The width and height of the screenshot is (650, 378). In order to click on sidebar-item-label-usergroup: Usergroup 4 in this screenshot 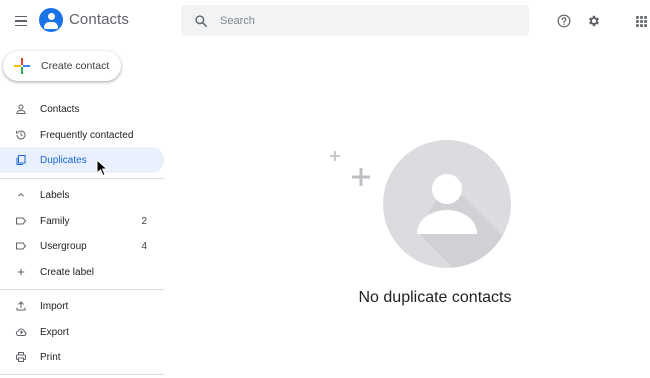, I will do `click(82, 246)`.